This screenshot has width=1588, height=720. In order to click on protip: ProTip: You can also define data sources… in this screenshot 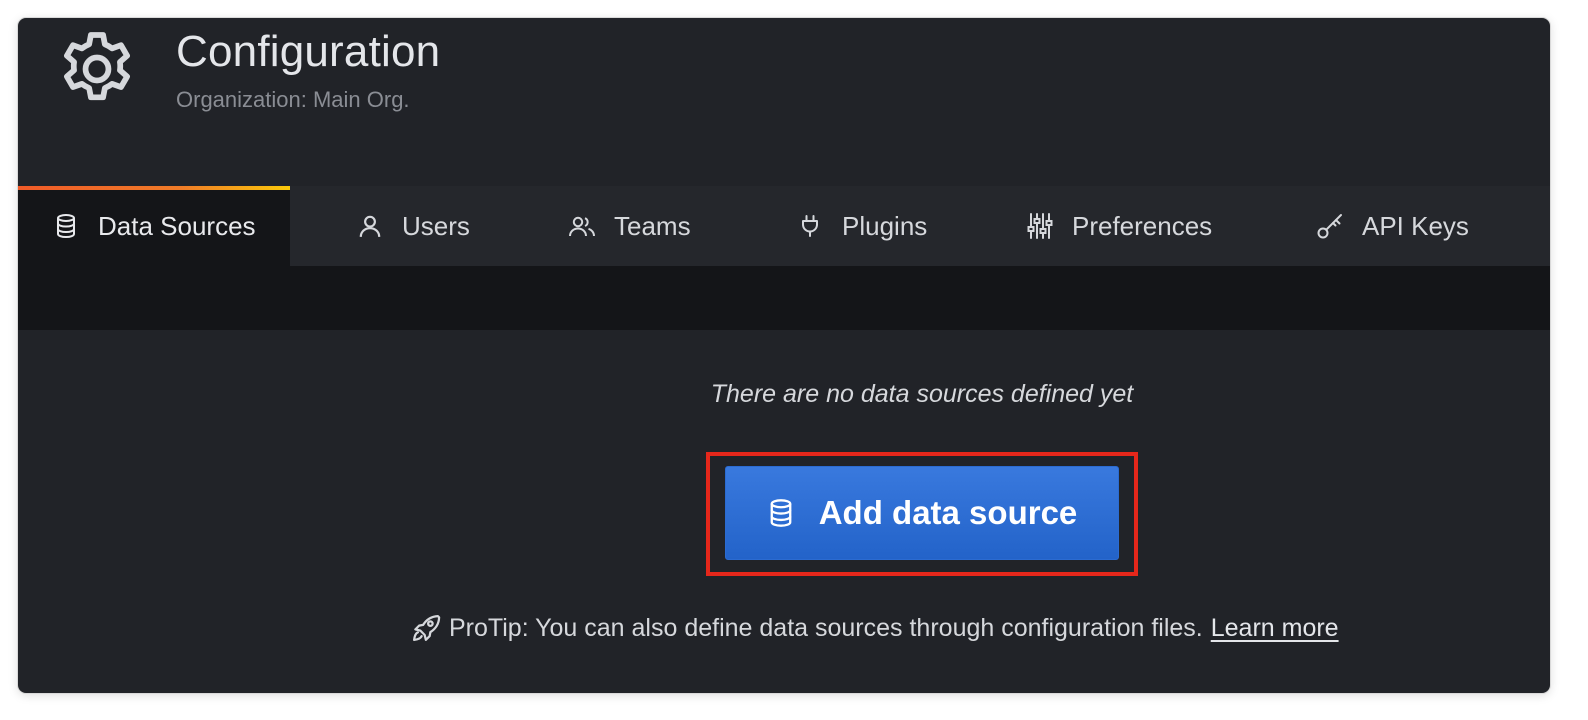, I will do `click(875, 628)`.